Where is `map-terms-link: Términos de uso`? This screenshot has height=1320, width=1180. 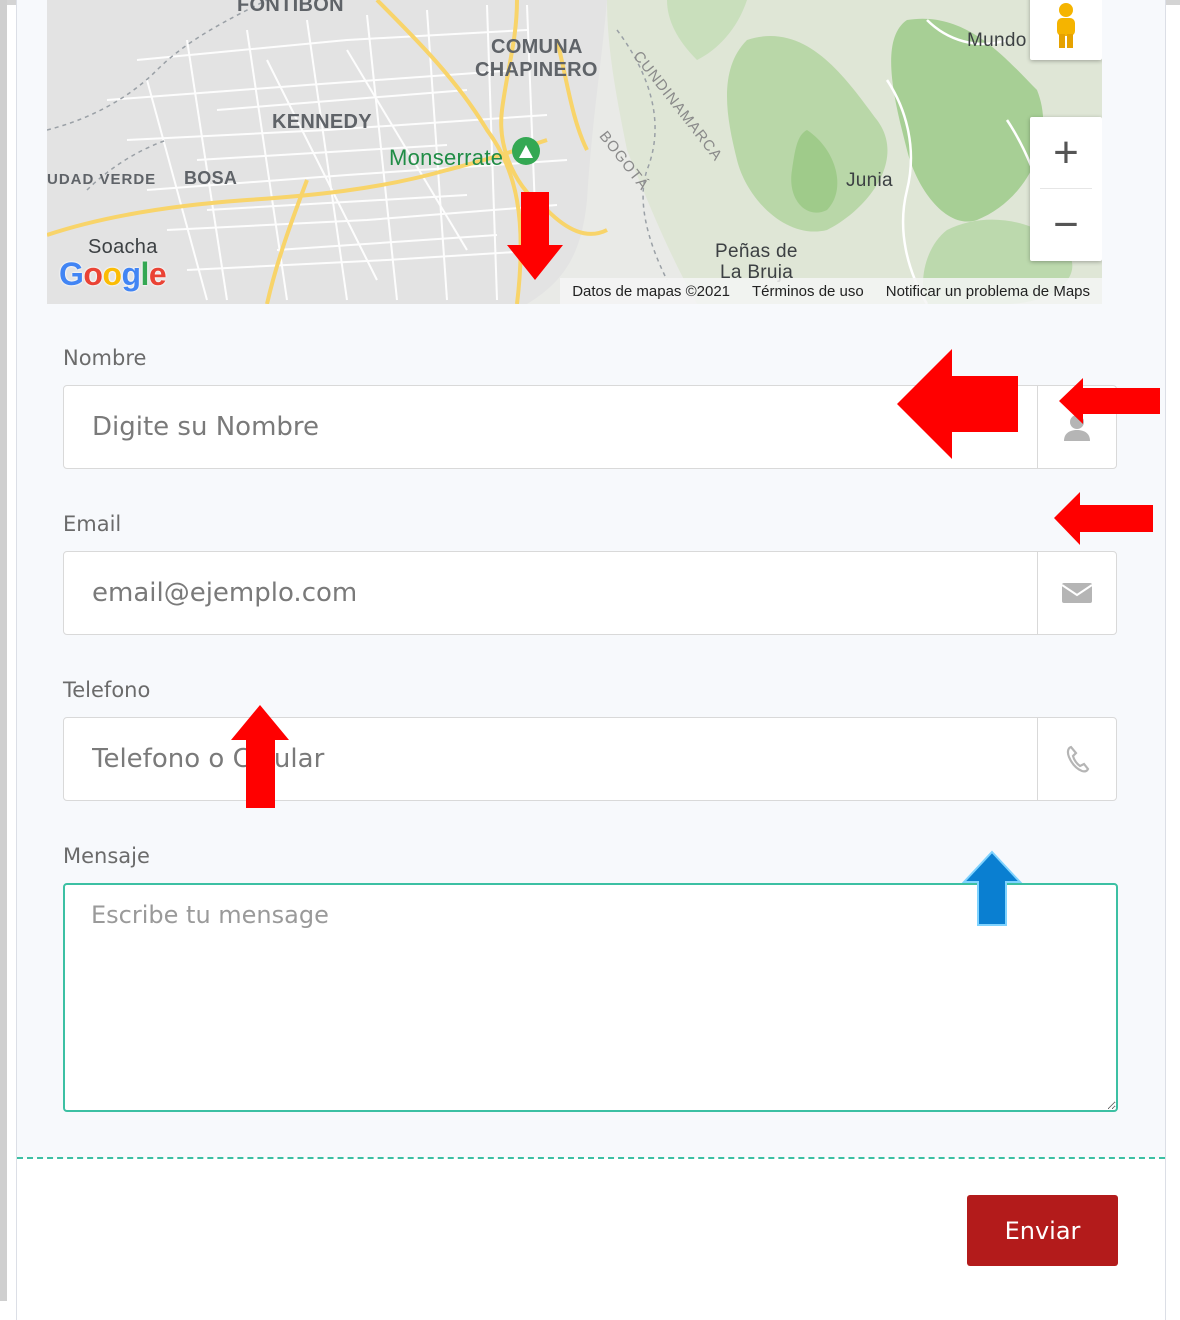
map-terms-link: Términos de uso is located at coordinates (808, 291).